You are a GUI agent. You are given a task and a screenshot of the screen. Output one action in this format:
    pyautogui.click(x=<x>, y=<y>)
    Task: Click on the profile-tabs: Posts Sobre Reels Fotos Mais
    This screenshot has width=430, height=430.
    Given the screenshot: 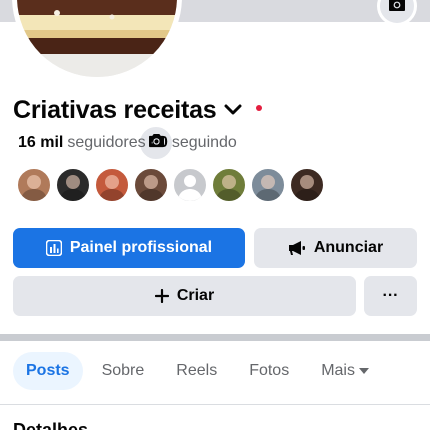 What is the action you would take?
    pyautogui.click(x=200, y=371)
    